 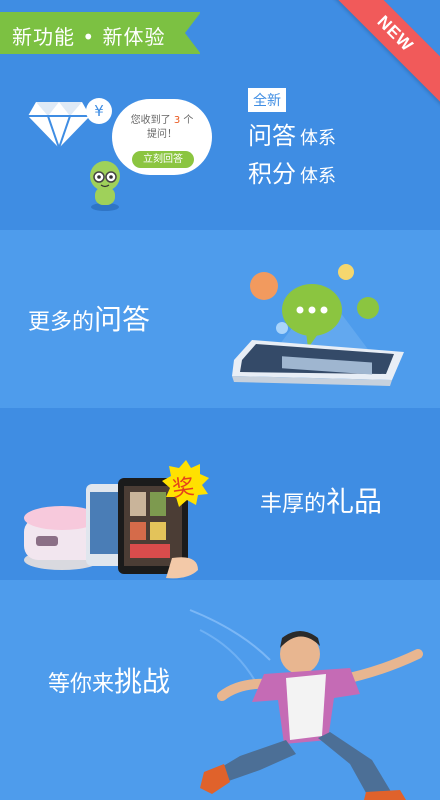 I want to click on gifts-big: 礼品, so click(x=354, y=501).